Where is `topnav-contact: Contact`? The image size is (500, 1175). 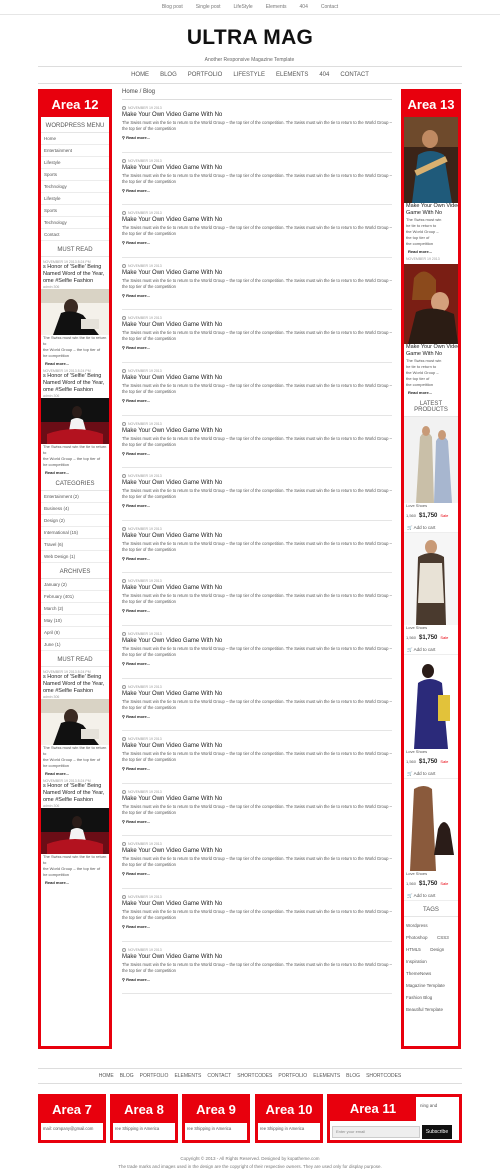
topnav-contact: Contact is located at coordinates (329, 7).